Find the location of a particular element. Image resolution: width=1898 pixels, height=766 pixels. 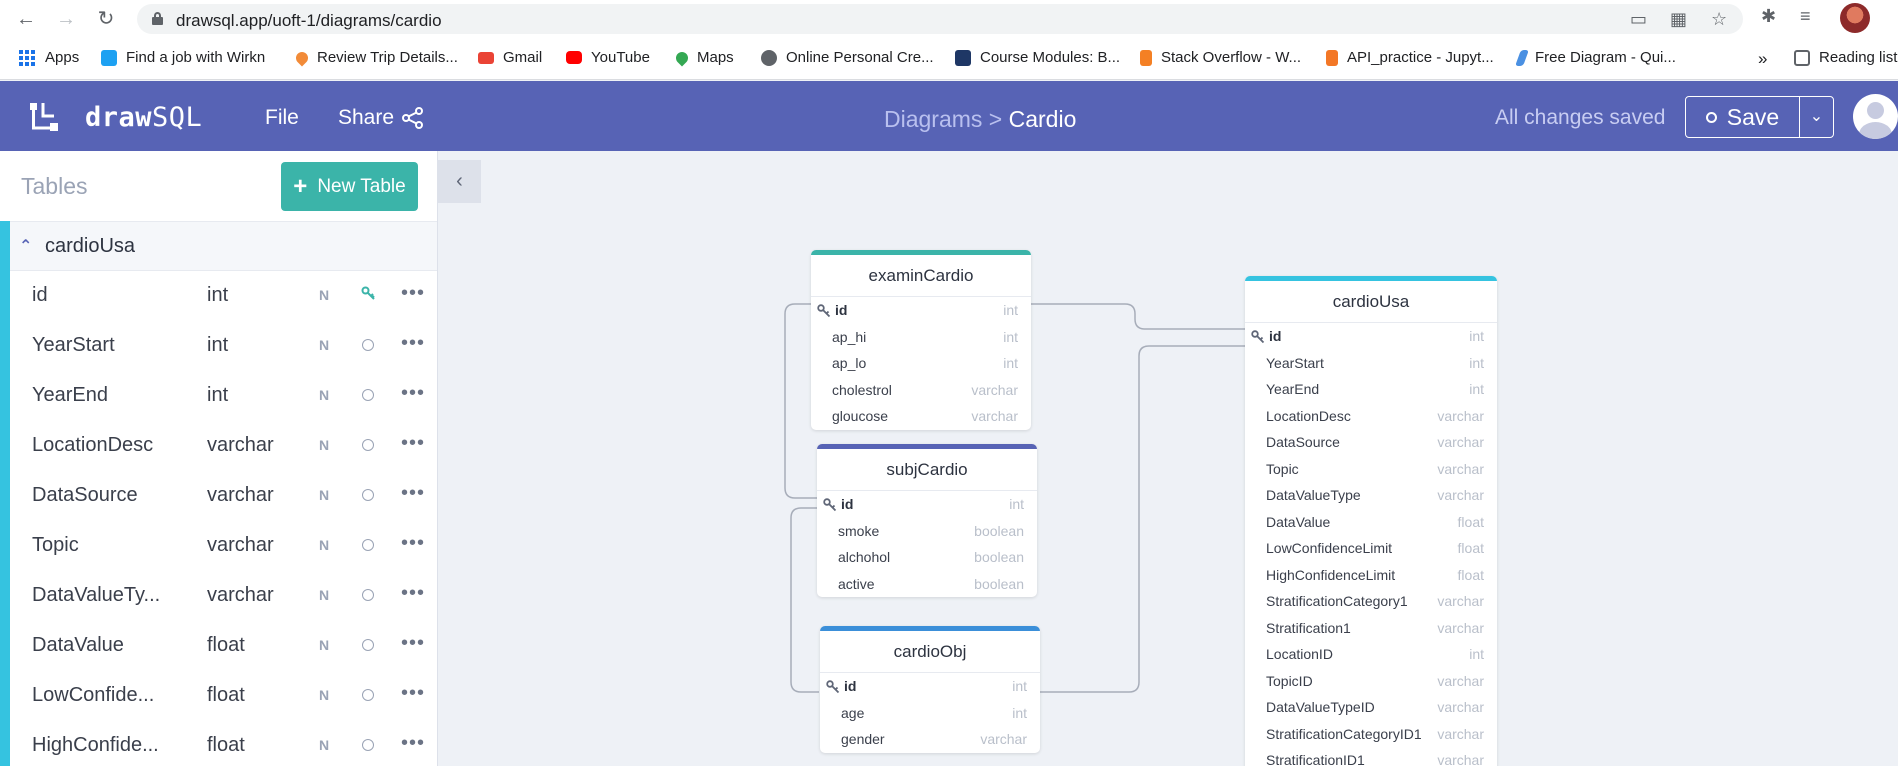

media-icon: ≡ is located at coordinates (1805, 16).